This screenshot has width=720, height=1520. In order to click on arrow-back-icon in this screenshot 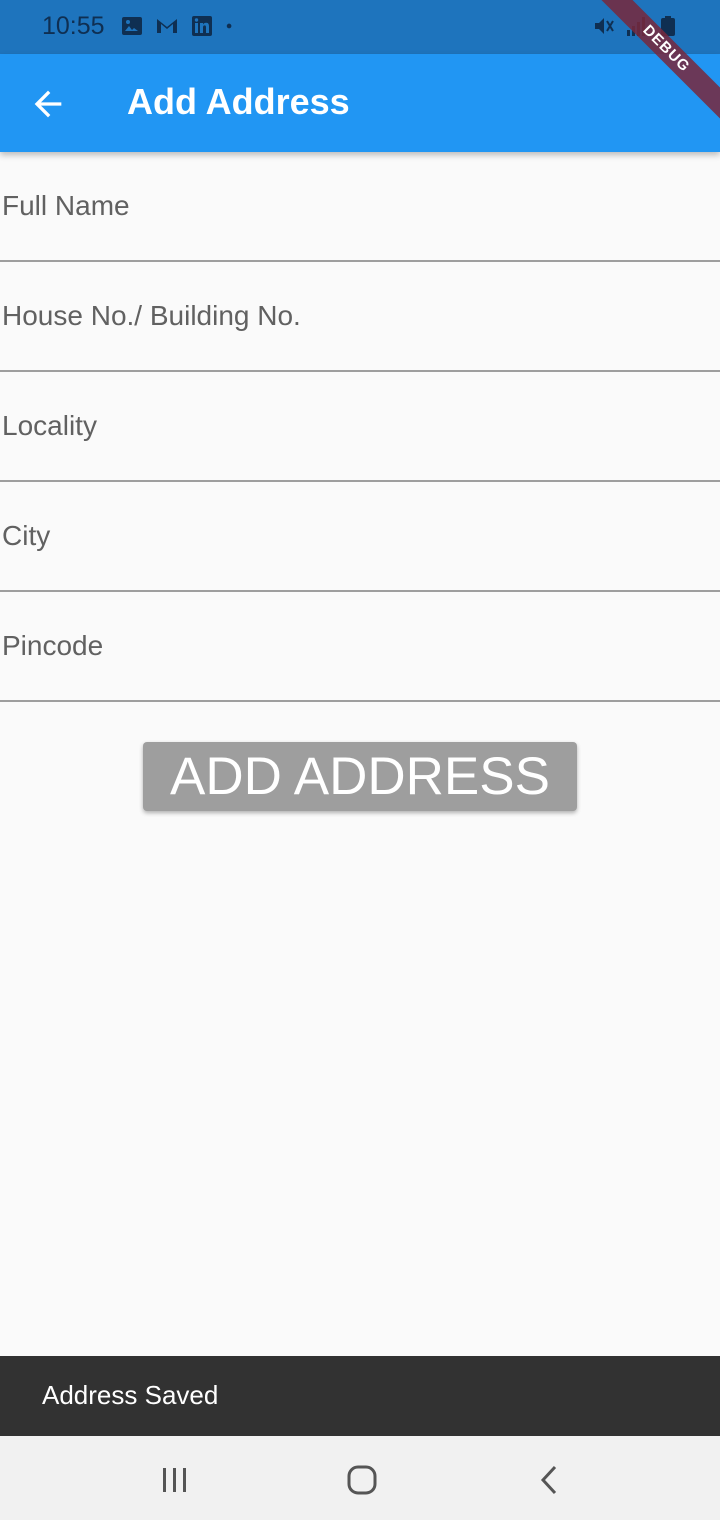, I will do `click(48, 104)`.